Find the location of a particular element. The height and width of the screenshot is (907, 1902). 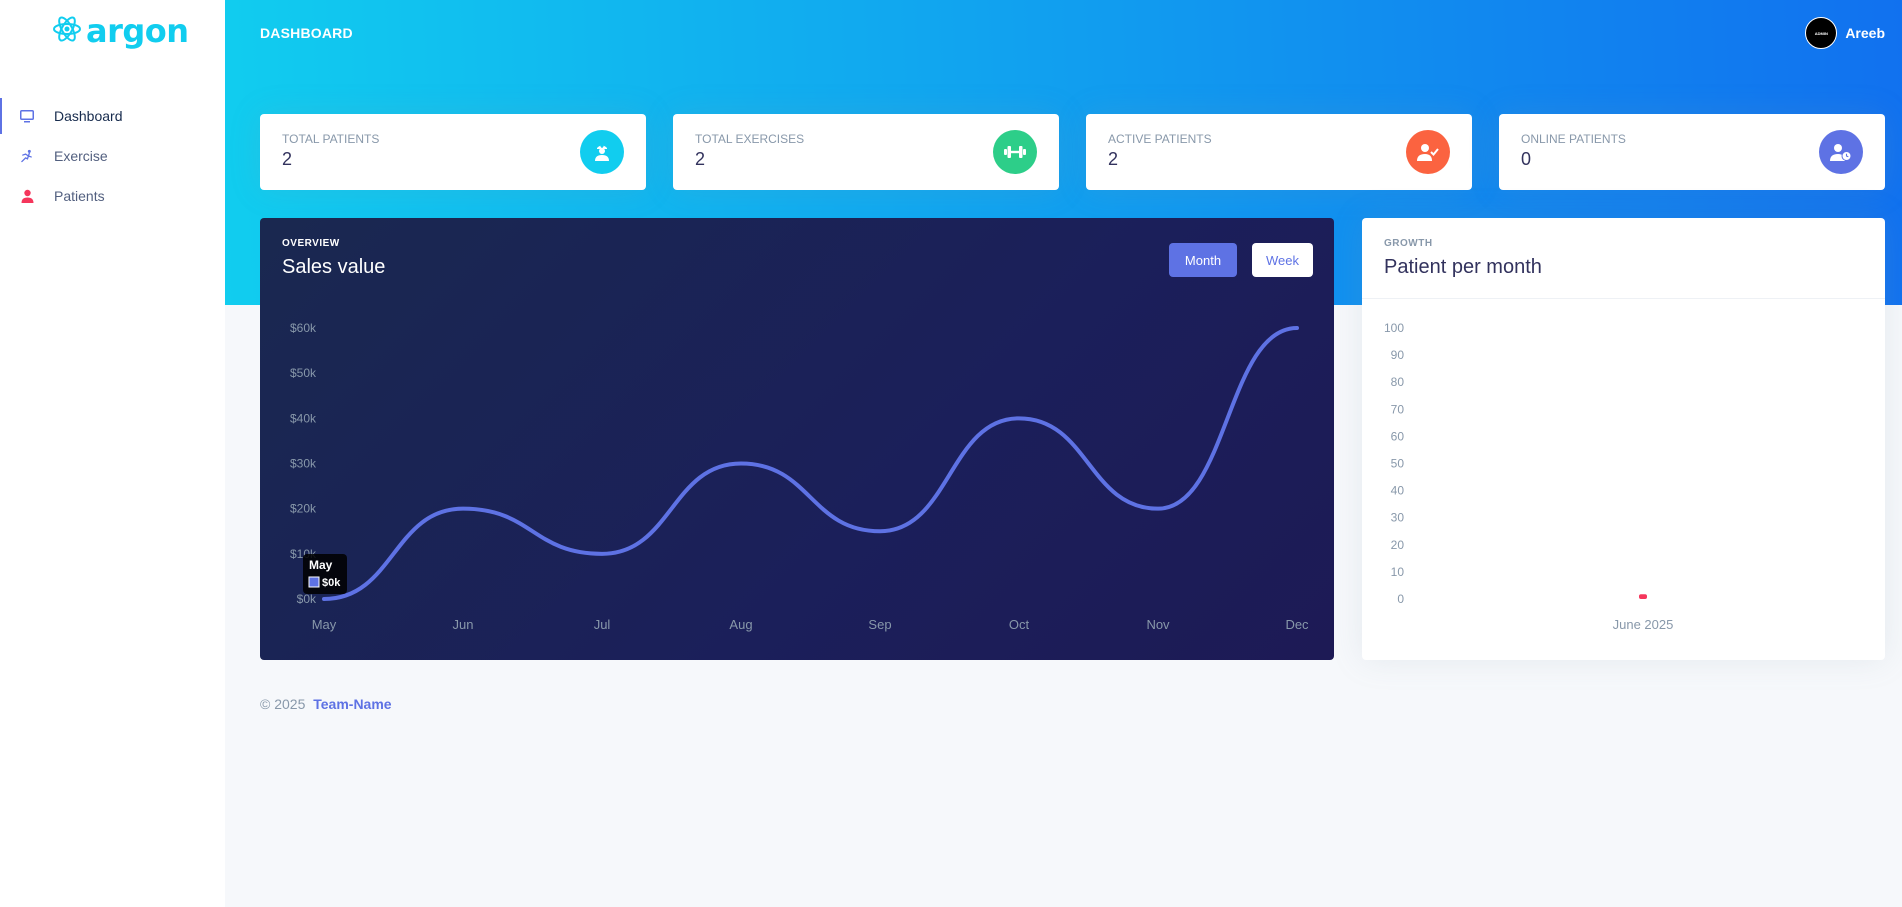

monitor-icon is located at coordinates (27, 116).